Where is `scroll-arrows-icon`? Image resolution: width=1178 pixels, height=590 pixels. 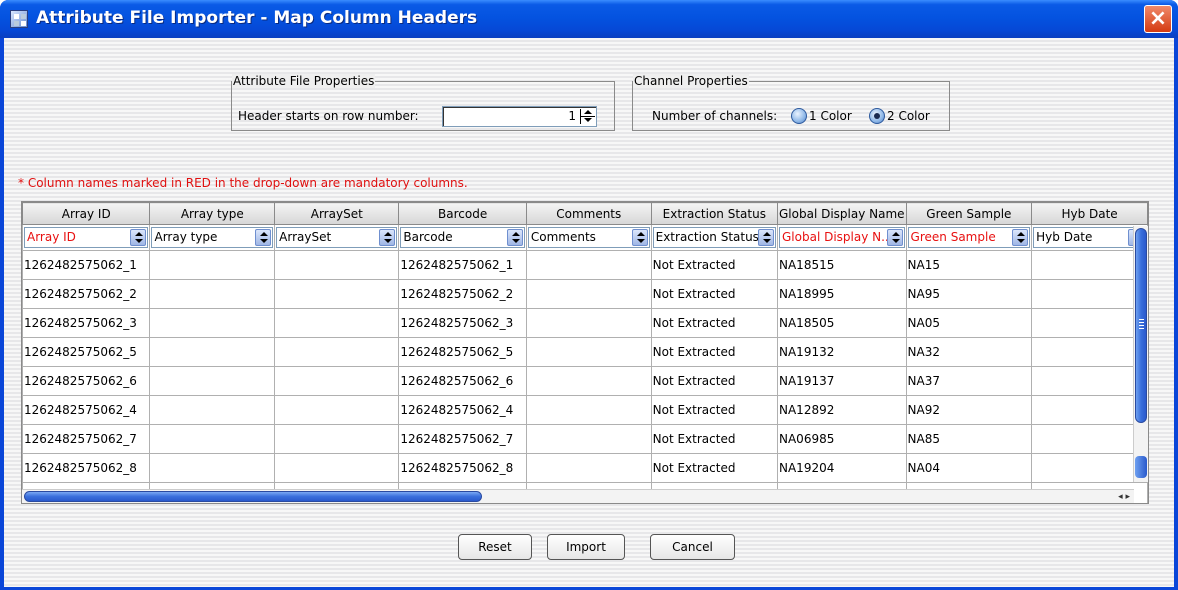 scroll-arrows-icon is located at coordinates (1141, 467).